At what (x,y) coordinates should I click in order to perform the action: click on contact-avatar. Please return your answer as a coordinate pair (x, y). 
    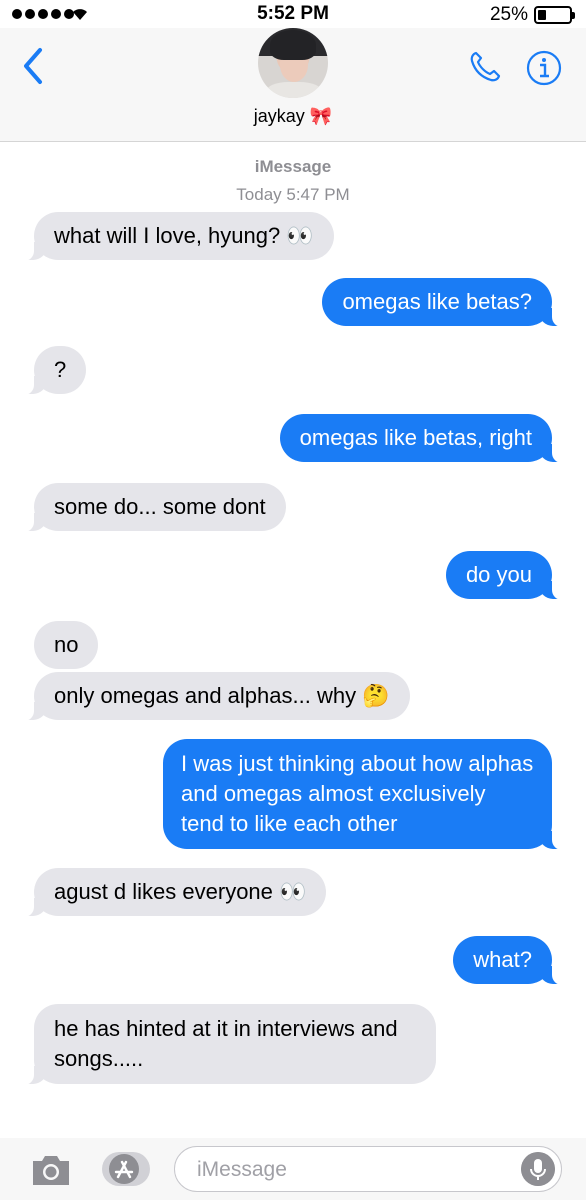
    Looking at the image, I should click on (293, 63).